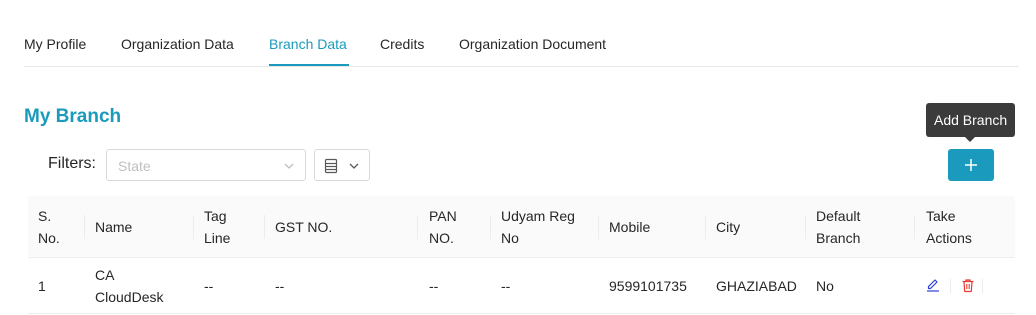 Image resolution: width=1036 pixels, height=315 pixels. Describe the element at coordinates (970, 139) in the screenshot. I see `tooltip-arrow` at that location.